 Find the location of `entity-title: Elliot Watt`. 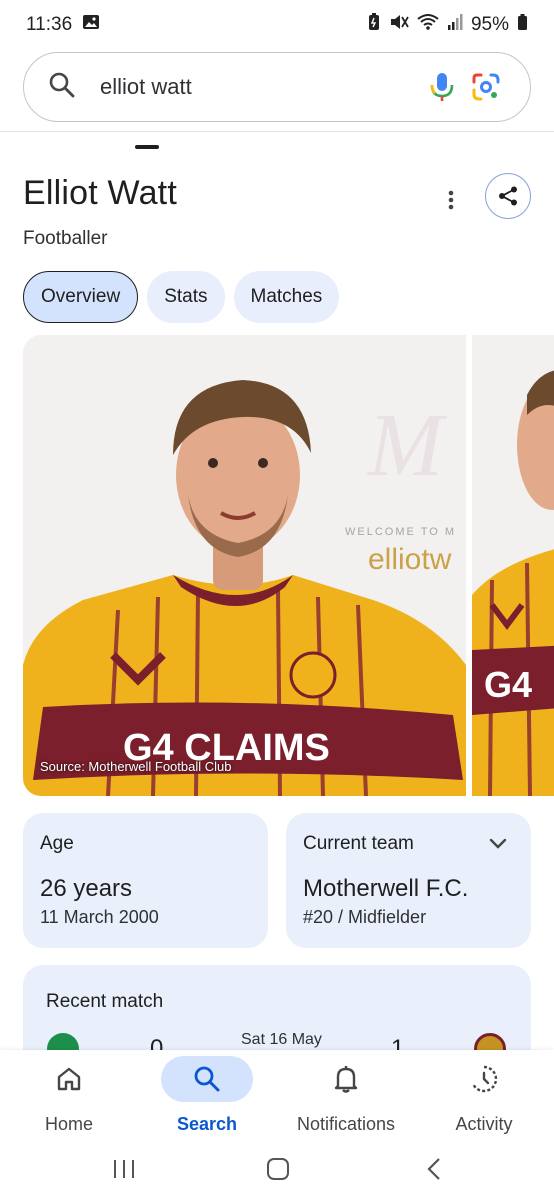

entity-title: Elliot Watt is located at coordinates (100, 193).